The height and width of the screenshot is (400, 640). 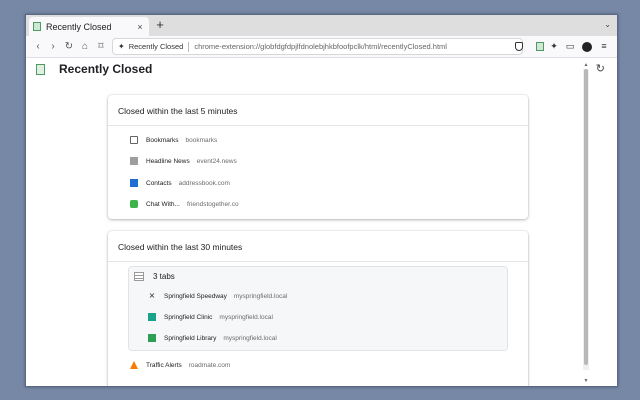 What do you see at coordinates (152, 295) in the screenshot?
I see `speedway-icon: ⨯` at bounding box center [152, 295].